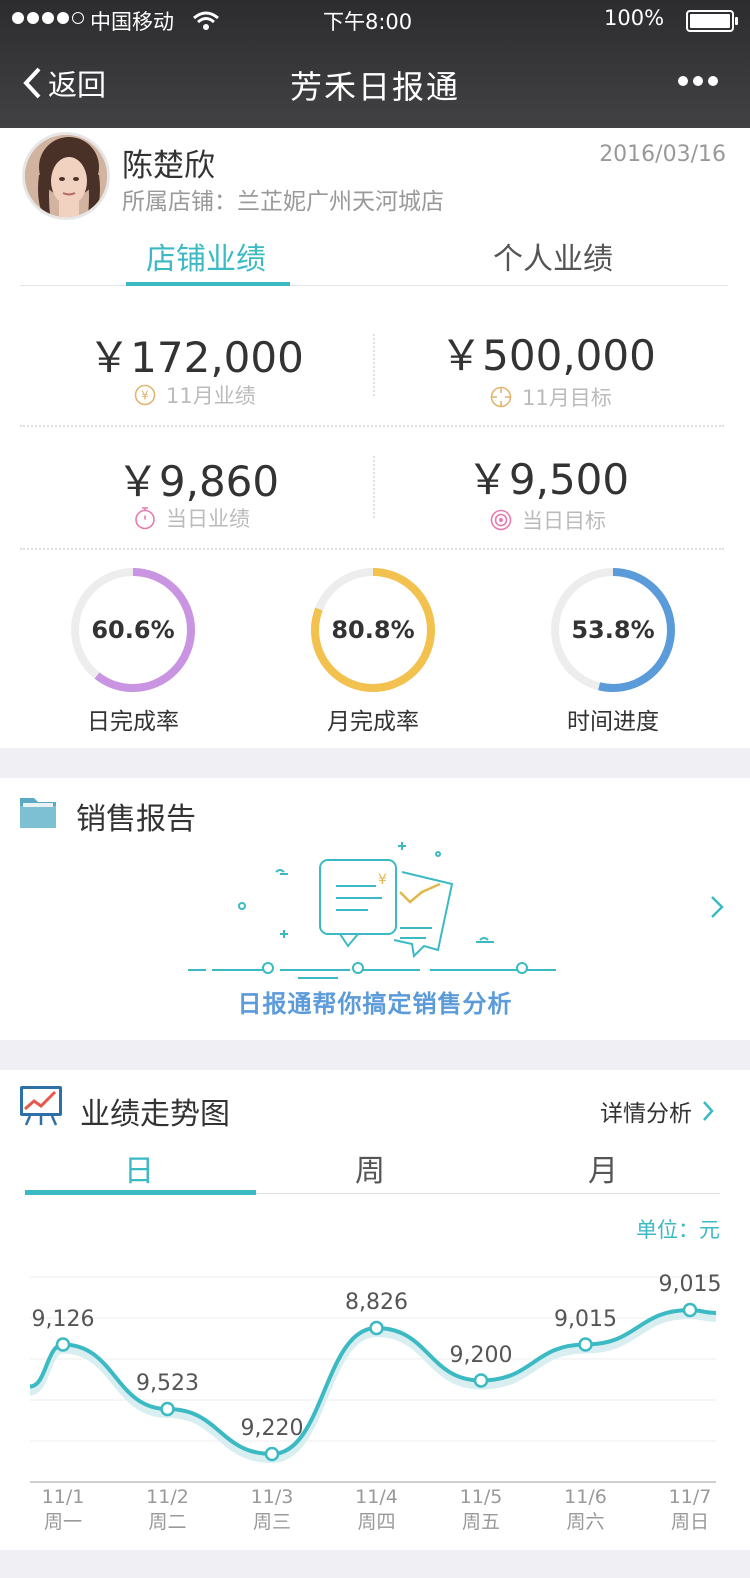  Describe the element at coordinates (208, 284) in the screenshot. I see `tab-indicator` at that location.